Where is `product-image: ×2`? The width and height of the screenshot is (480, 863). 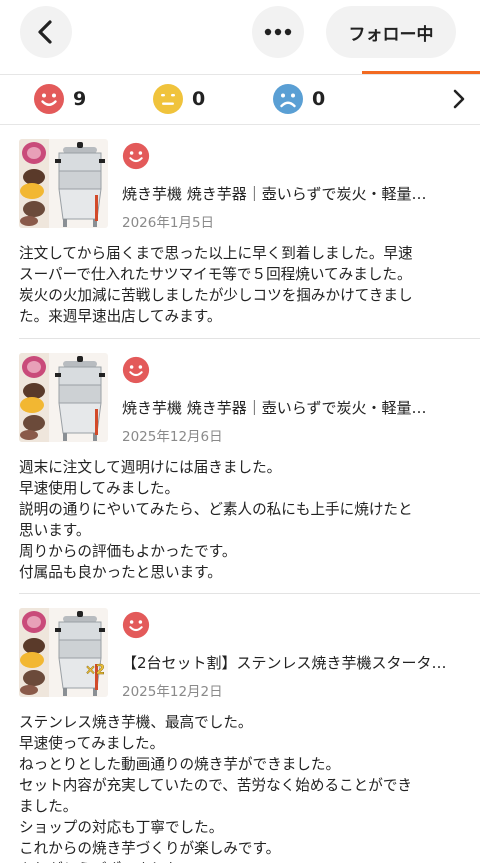
product-image: ×2 is located at coordinates (63, 652).